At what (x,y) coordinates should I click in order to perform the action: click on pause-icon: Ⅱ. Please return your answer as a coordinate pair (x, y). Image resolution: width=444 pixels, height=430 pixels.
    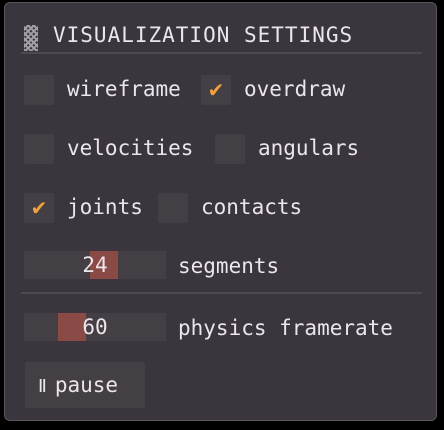
    Looking at the image, I should click on (42, 386).